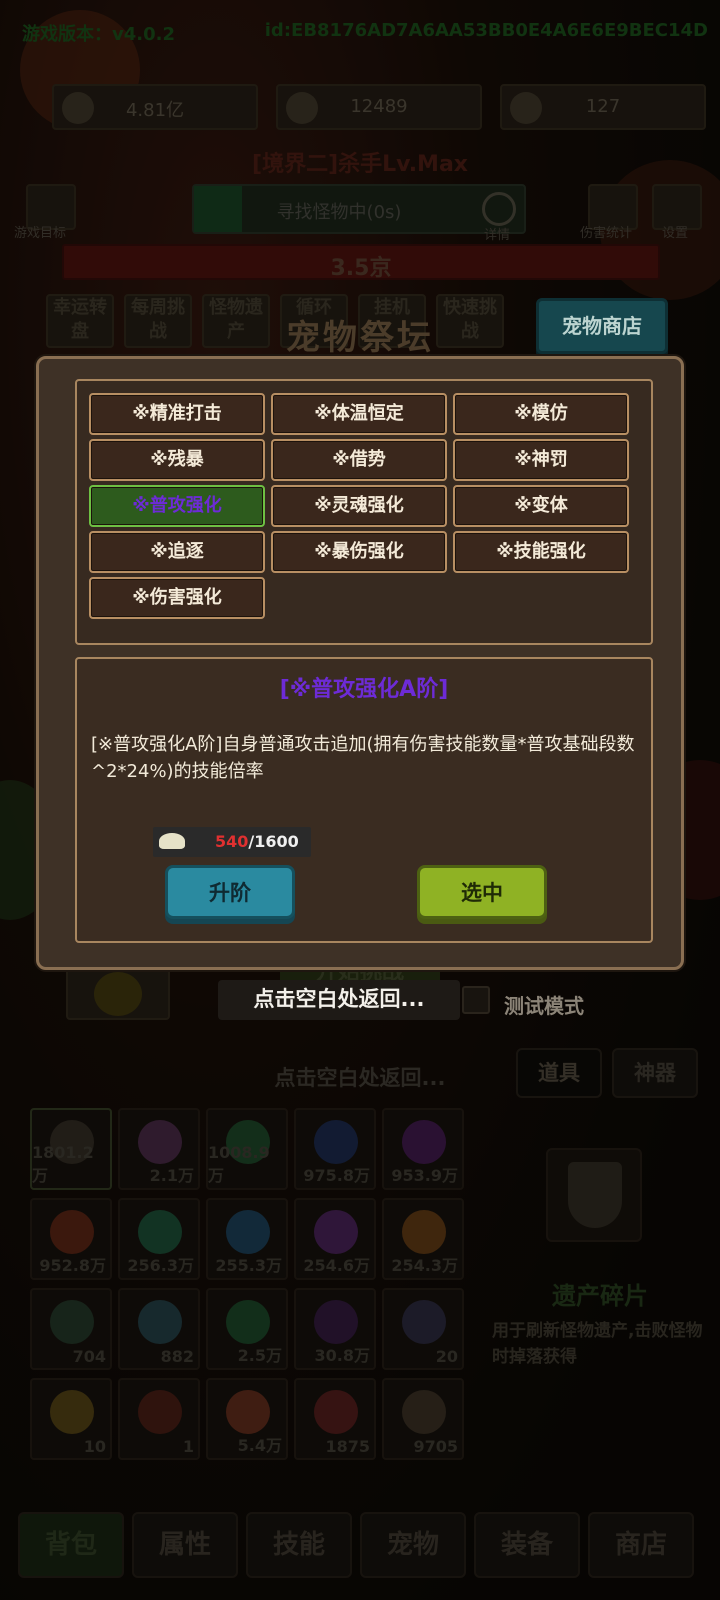 This screenshot has height=1600, width=720. I want to click on skill-item: ※灵魂强化, so click(359, 506).